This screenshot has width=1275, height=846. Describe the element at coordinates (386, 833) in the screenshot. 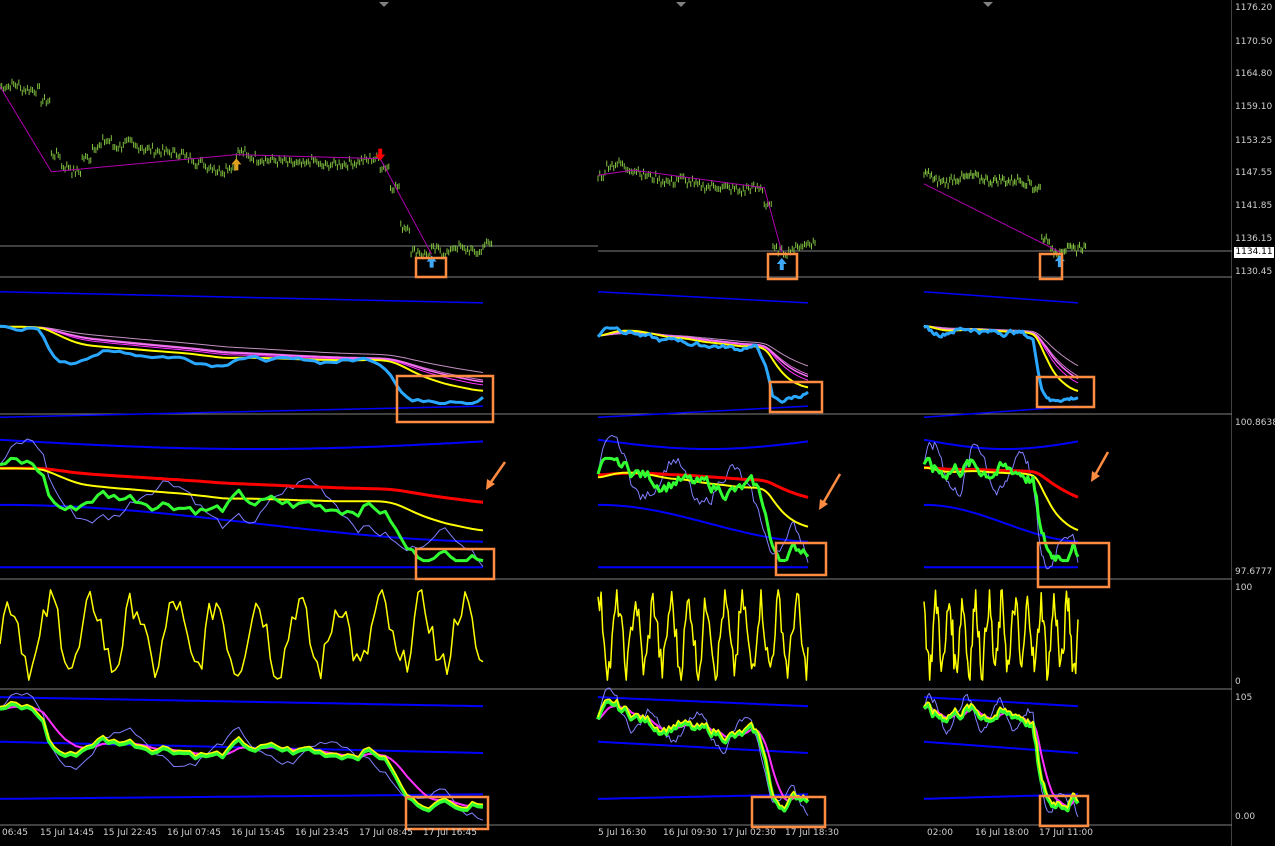

I see `time-tick: 17 Jul 08:45` at that location.